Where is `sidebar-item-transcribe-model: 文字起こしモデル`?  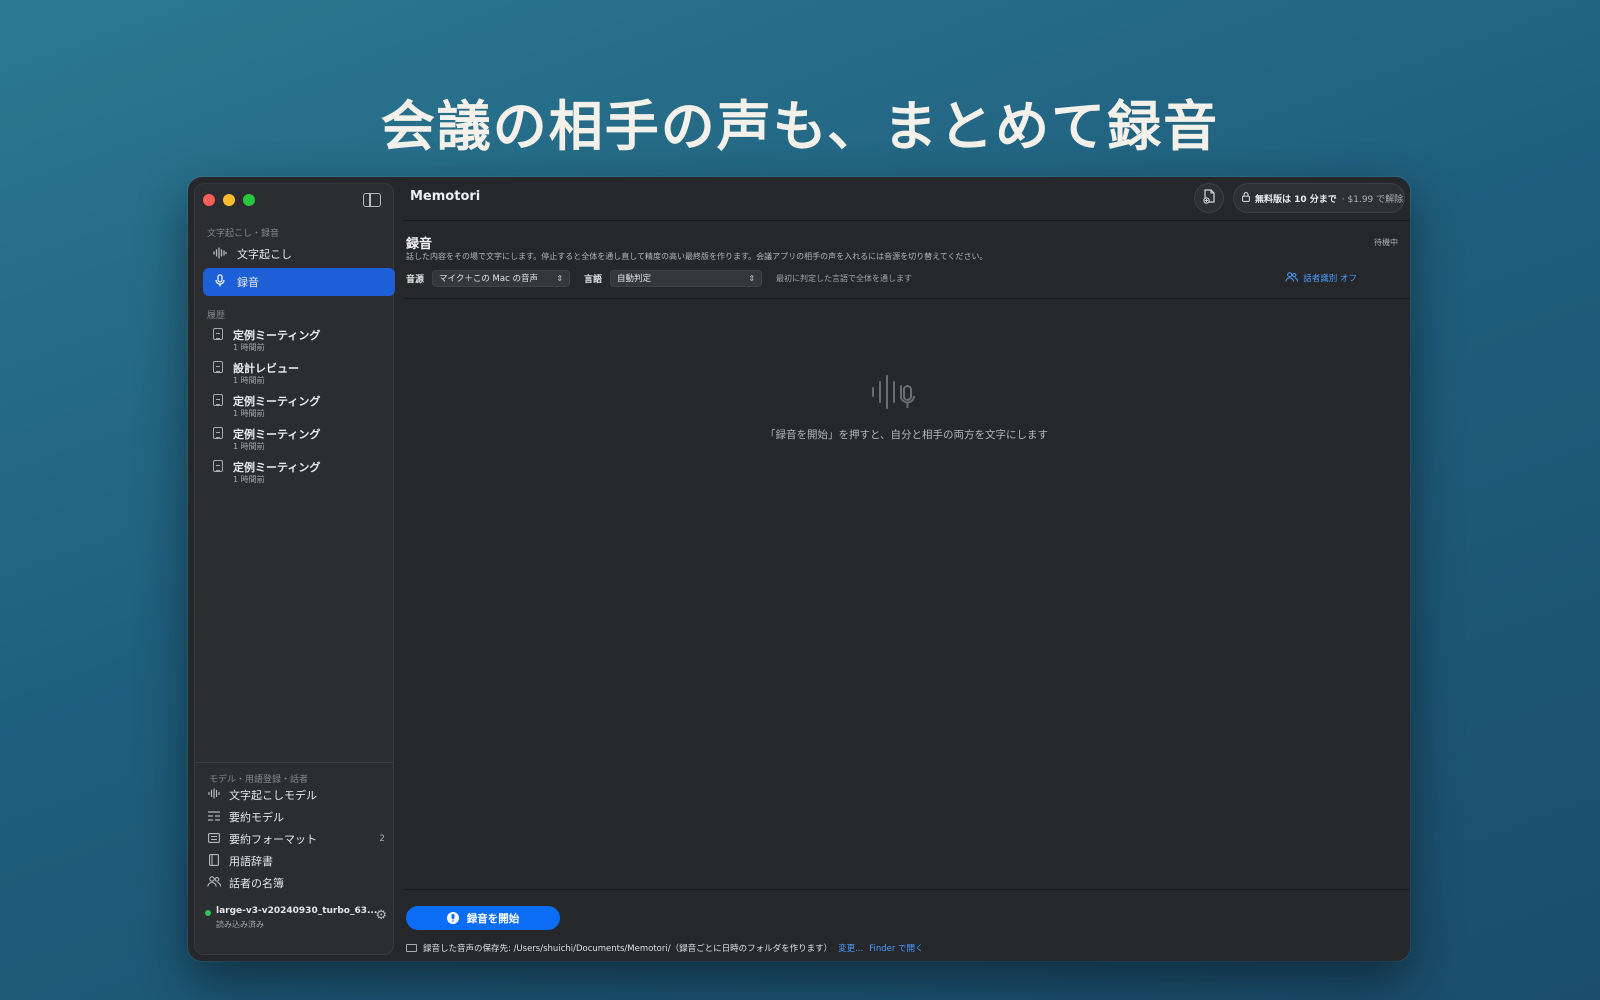
sidebar-item-transcribe-model: 文字起こしモデル is located at coordinates (300, 795).